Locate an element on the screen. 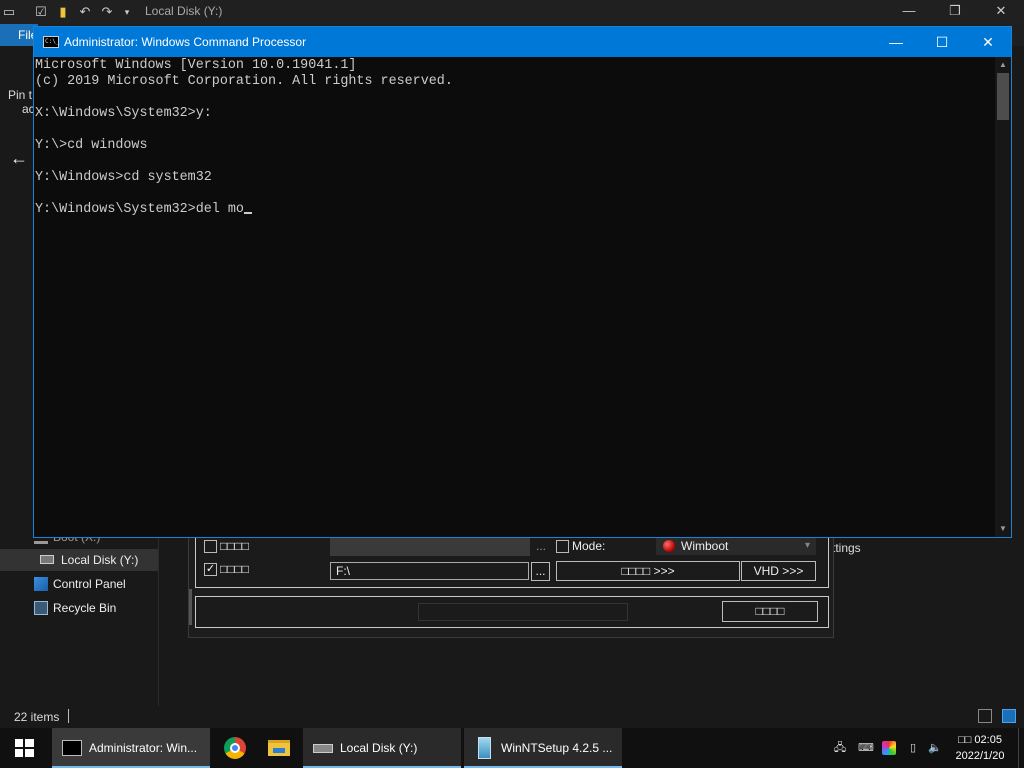 This screenshot has width=1024, height=768. clock-time: □□ 02:05 is located at coordinates (980, 740).